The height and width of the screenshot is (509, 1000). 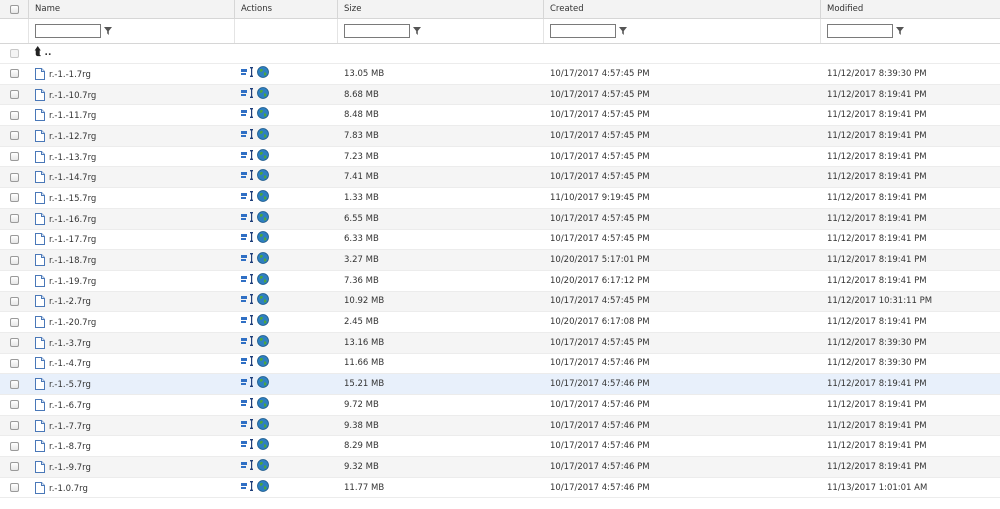 What do you see at coordinates (132, 74) in the screenshot?
I see `file-name-cell: r.-1.-1.7rg` at bounding box center [132, 74].